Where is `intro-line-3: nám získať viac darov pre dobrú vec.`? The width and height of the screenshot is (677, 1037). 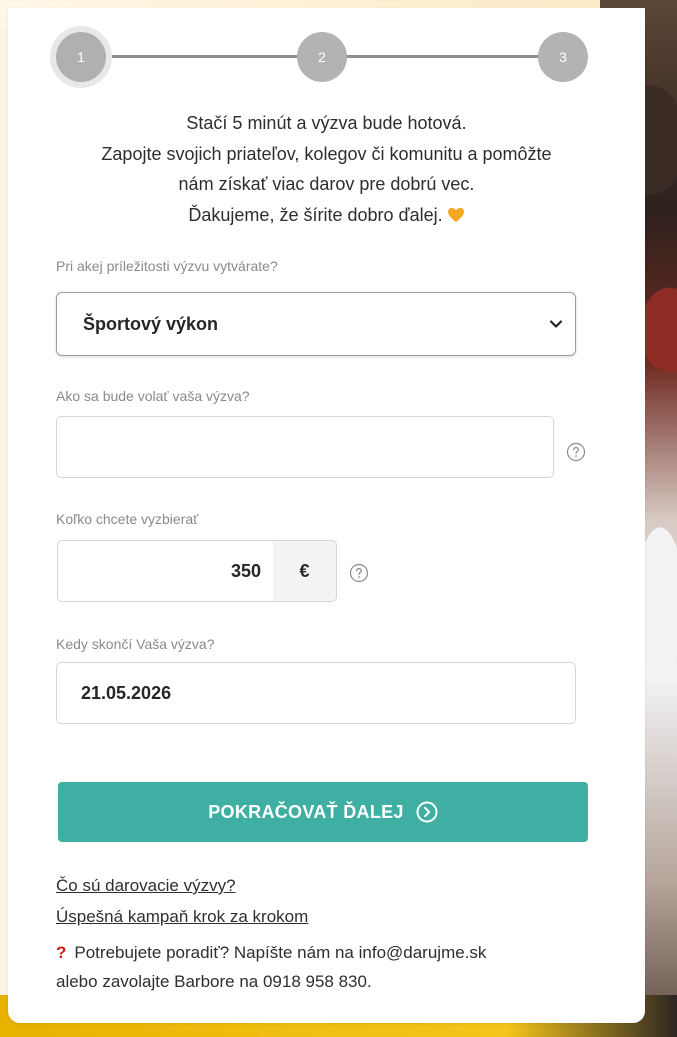 intro-line-3: nám získať viac darov pre dobrú vec. is located at coordinates (326, 184).